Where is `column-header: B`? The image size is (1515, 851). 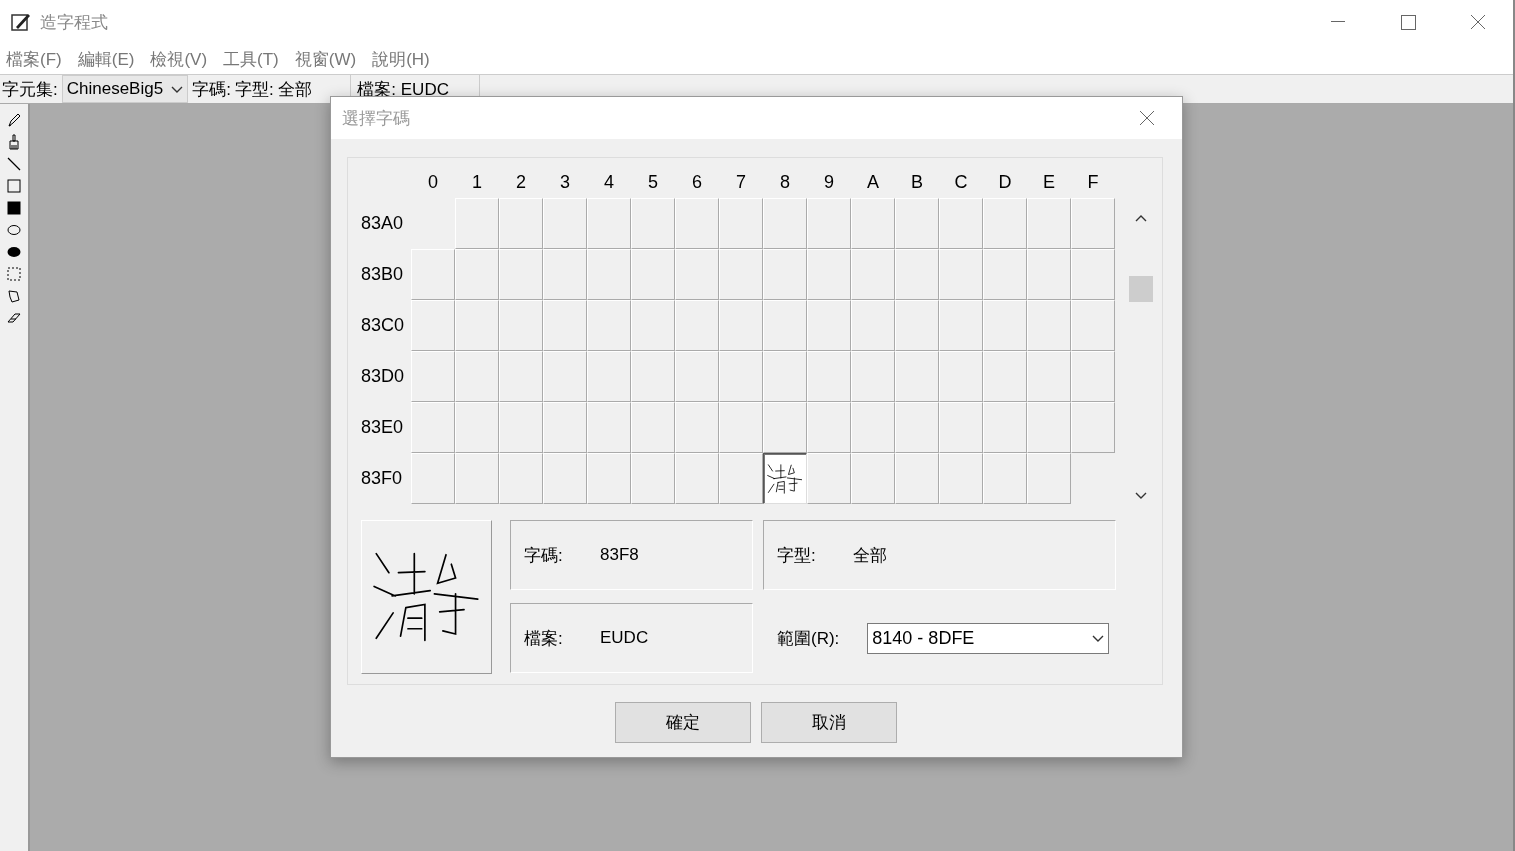 column-header: B is located at coordinates (917, 182).